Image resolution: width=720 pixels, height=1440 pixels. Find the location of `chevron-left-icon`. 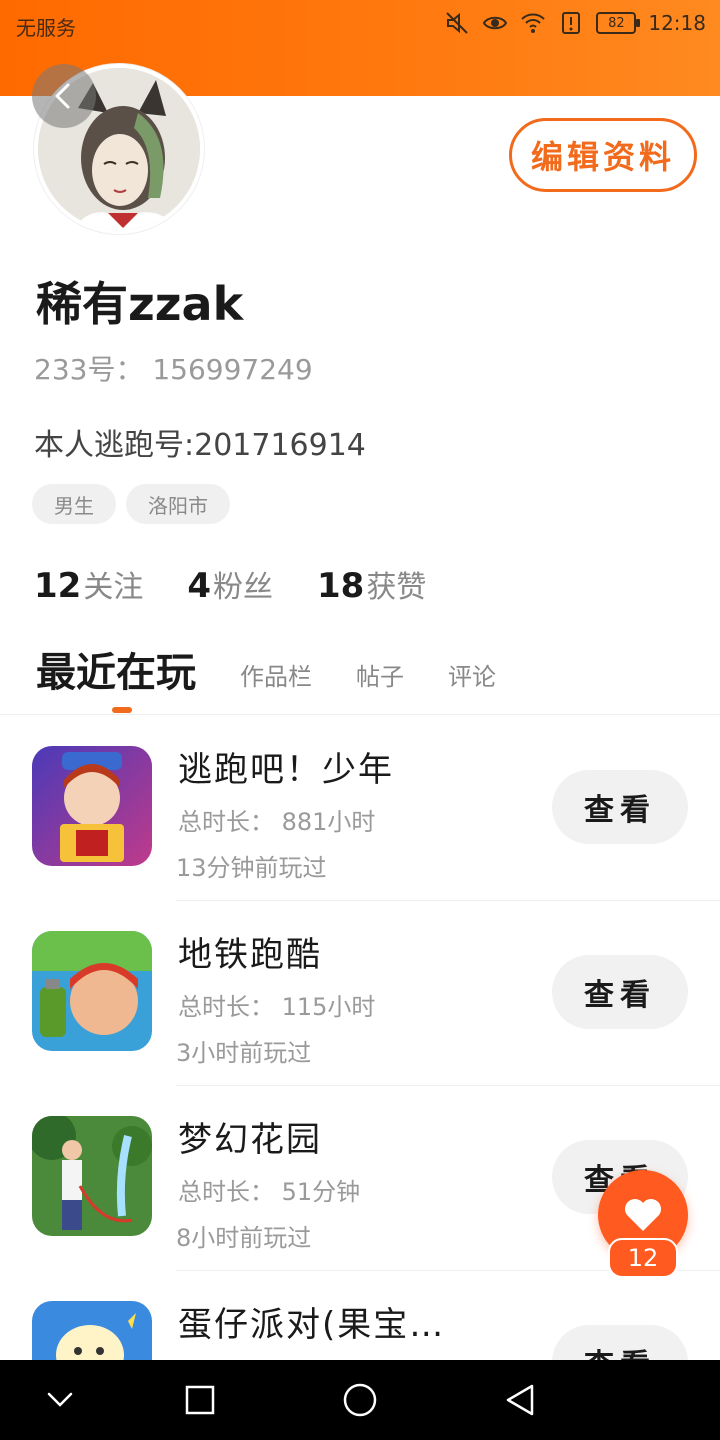

chevron-left-icon is located at coordinates (62, 96).